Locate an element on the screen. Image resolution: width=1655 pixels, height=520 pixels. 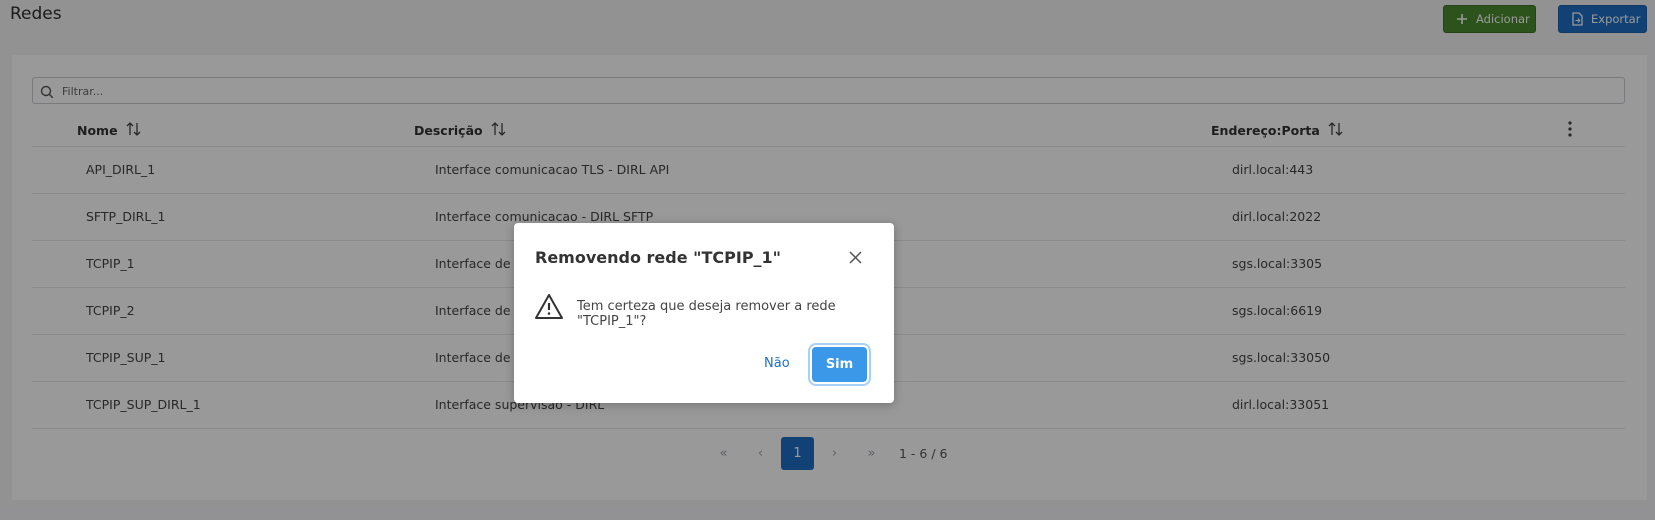
close-icon is located at coordinates (855, 258).